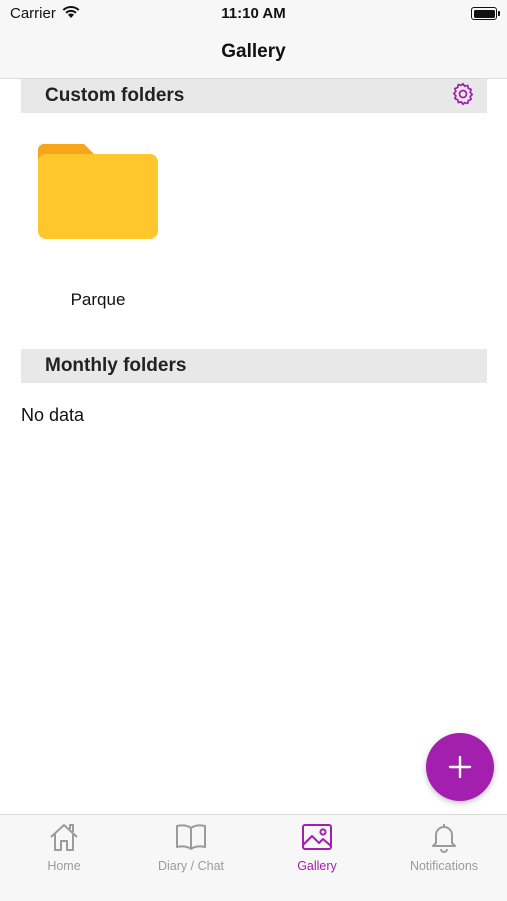 The height and width of the screenshot is (901, 507). I want to click on tab-diary-chat: Diary / Chat, so click(191, 858).